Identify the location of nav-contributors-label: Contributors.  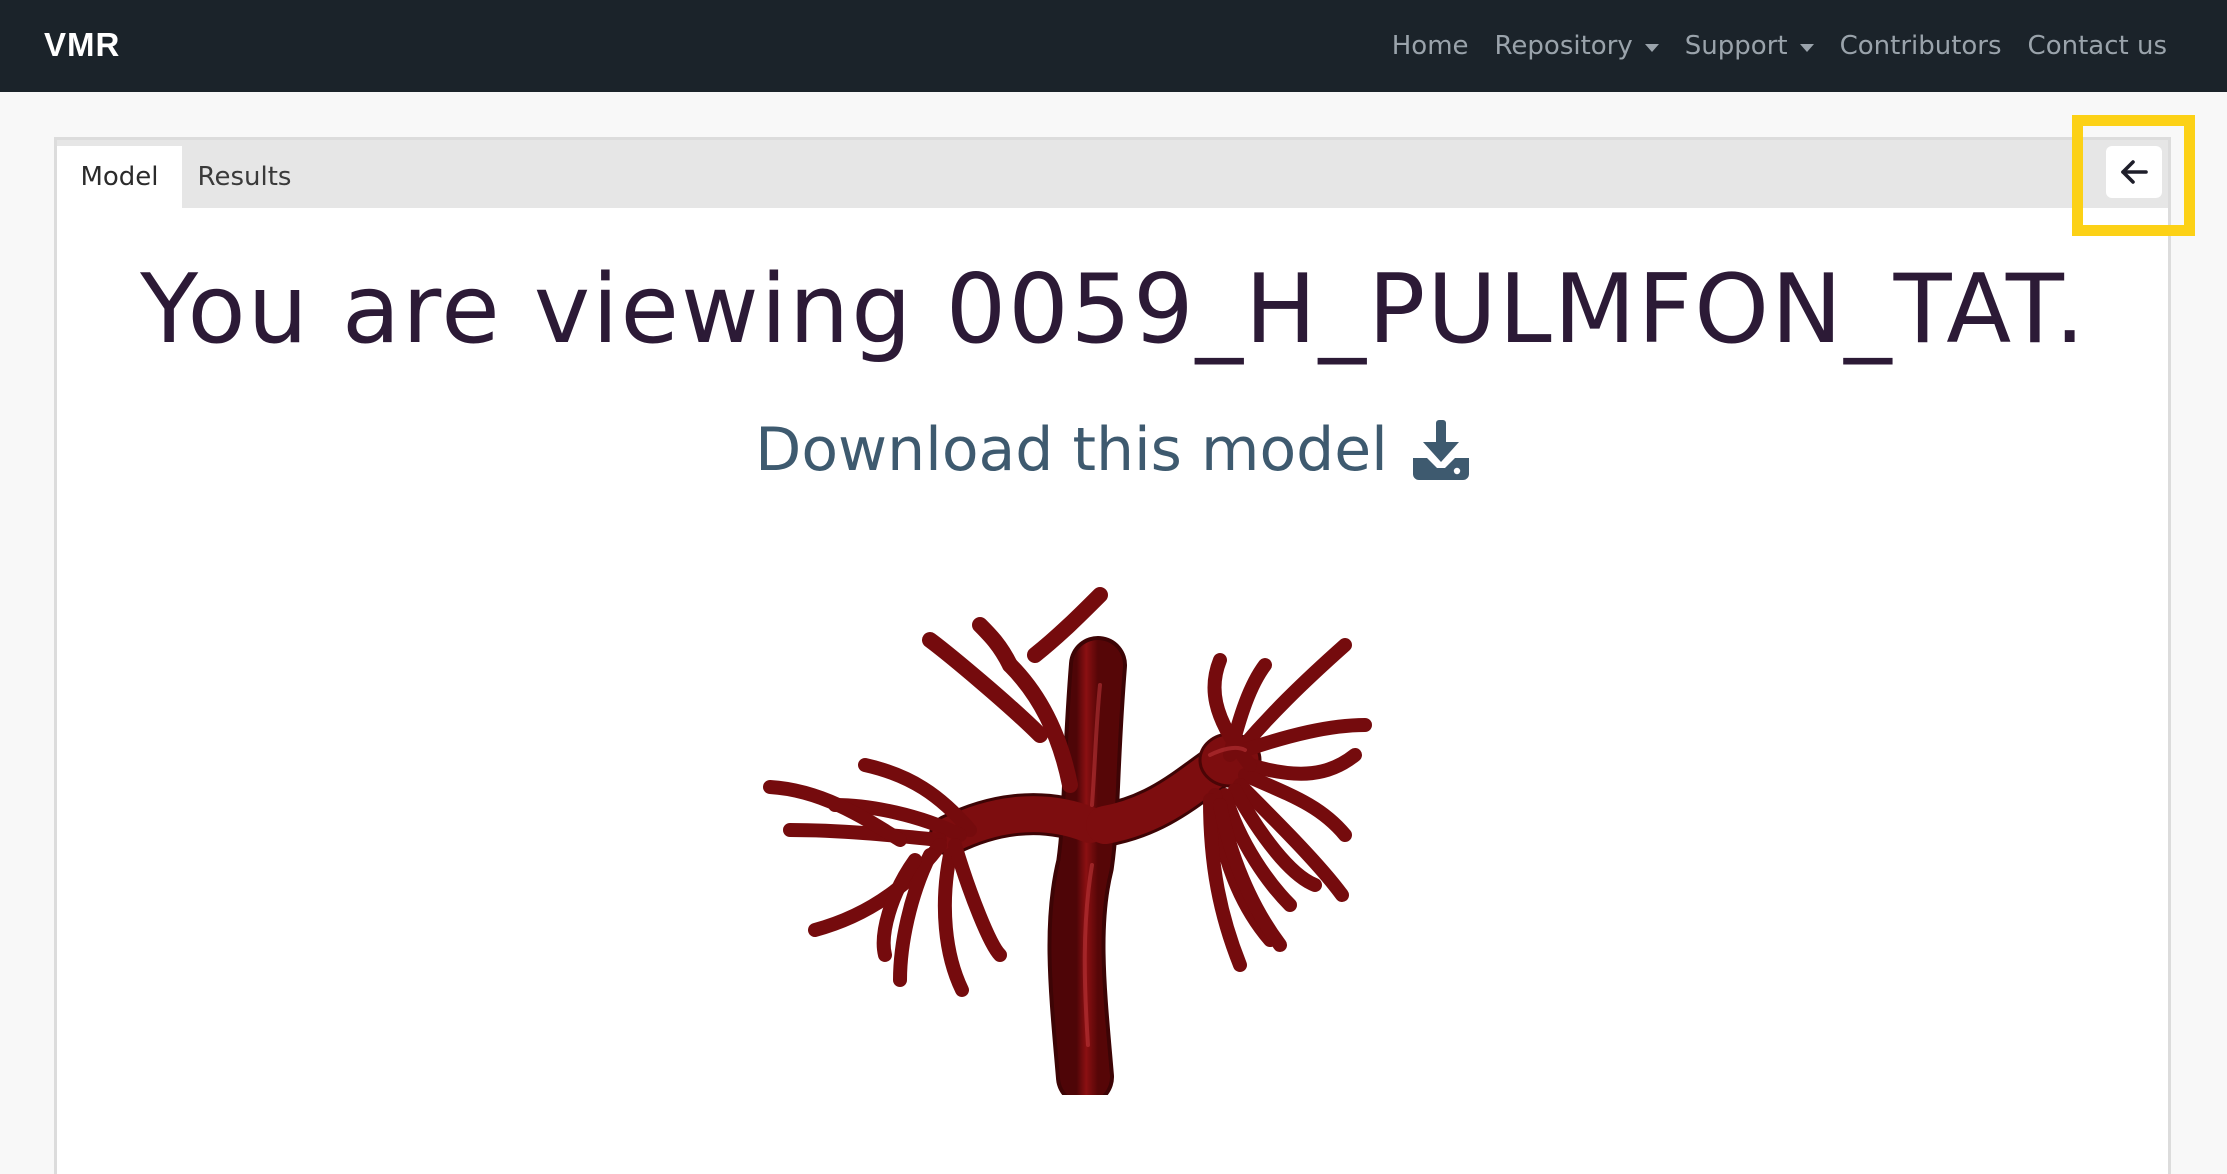
(1920, 46).